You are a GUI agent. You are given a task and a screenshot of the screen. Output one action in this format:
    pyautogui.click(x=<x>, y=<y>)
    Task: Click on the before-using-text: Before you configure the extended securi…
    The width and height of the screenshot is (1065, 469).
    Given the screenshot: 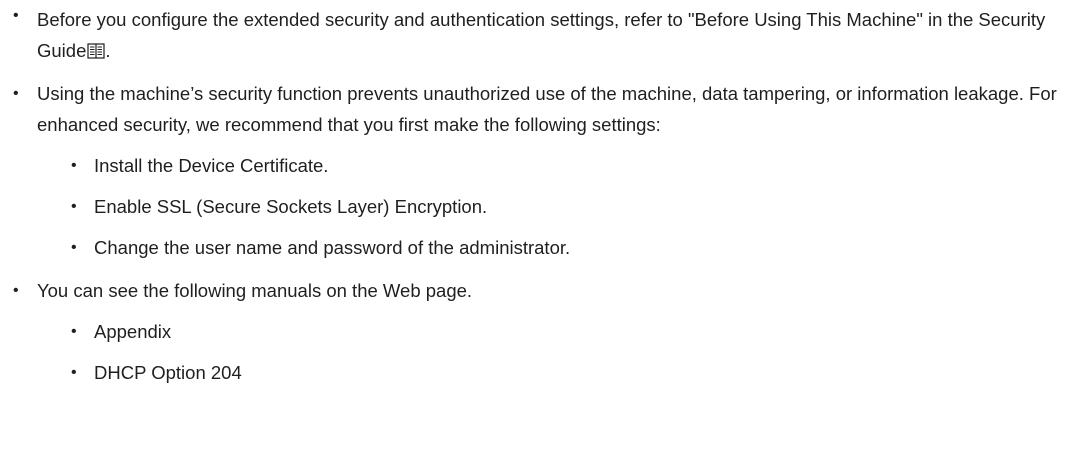 What is the action you would take?
    pyautogui.click(x=541, y=35)
    